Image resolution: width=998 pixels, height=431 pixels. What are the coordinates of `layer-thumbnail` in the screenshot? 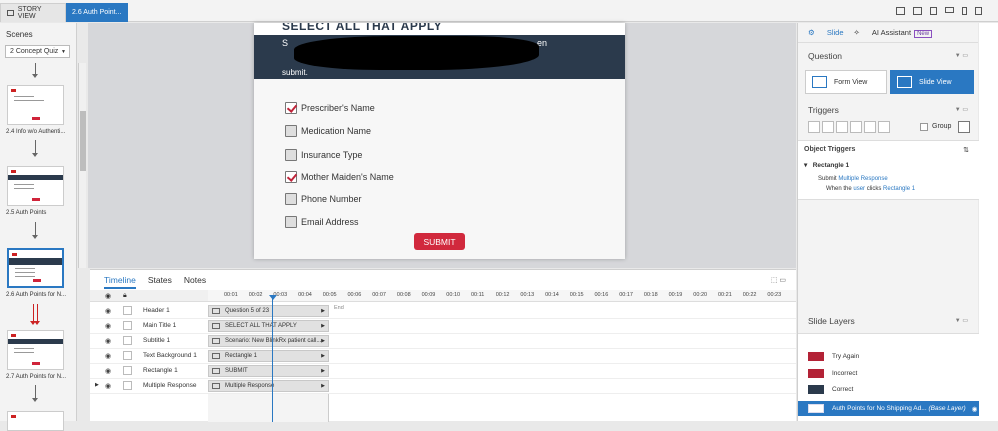 It's located at (816, 408).